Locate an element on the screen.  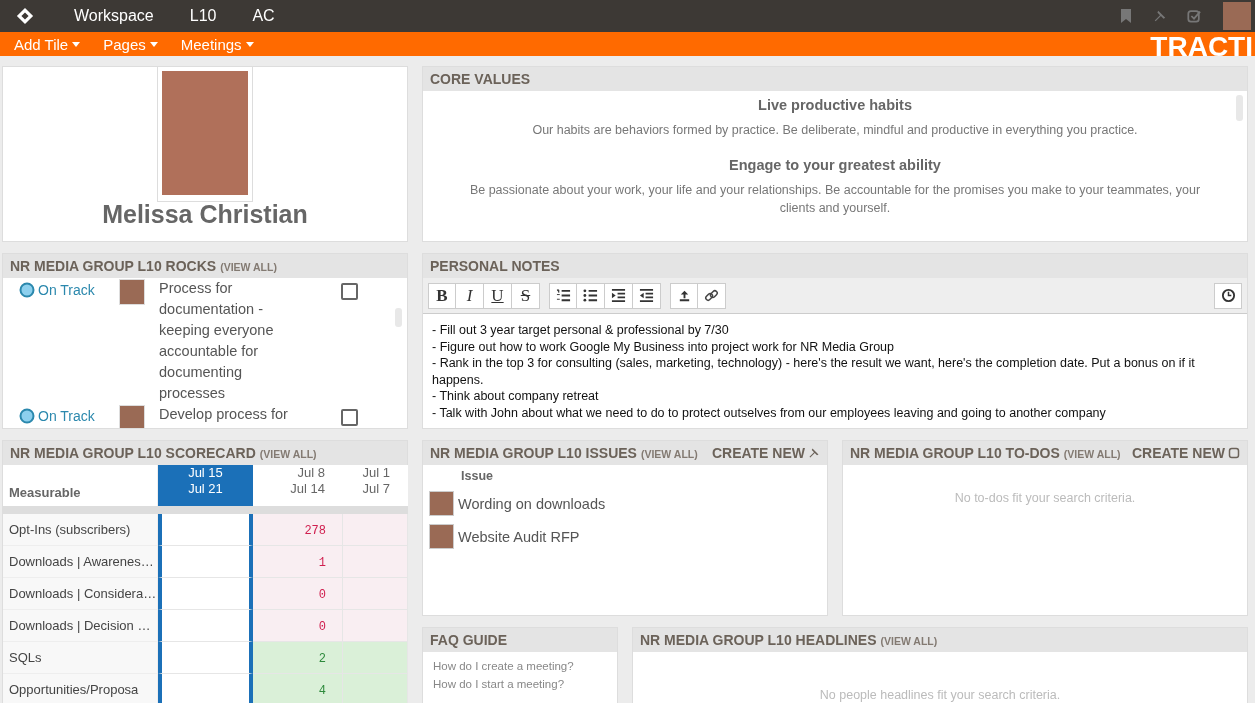
link-button is located at coordinates (712, 295).